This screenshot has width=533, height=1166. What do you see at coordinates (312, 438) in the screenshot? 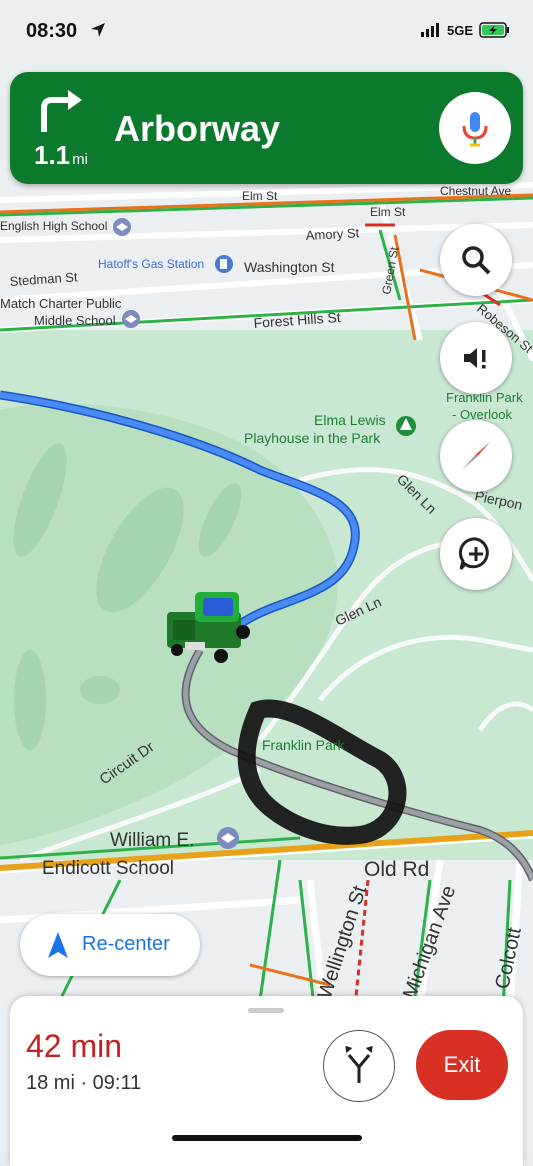
I see `poi-label: Playhouse in the Park` at bounding box center [312, 438].